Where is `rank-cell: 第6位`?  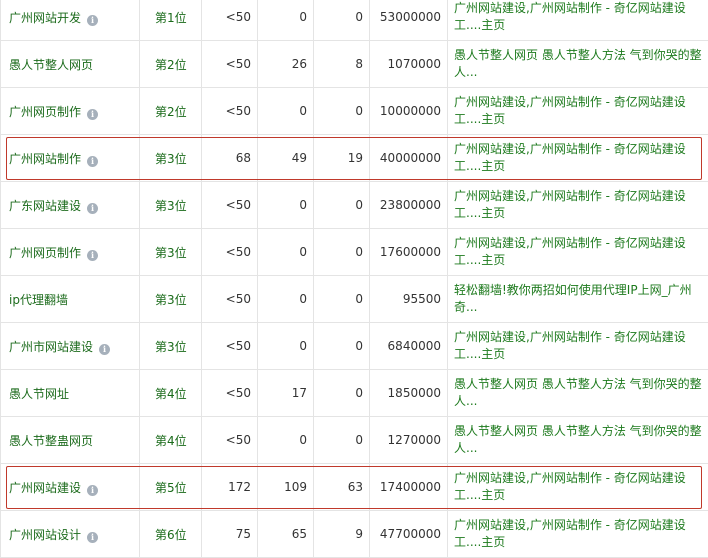
rank-cell: 第6位 is located at coordinates (171, 534).